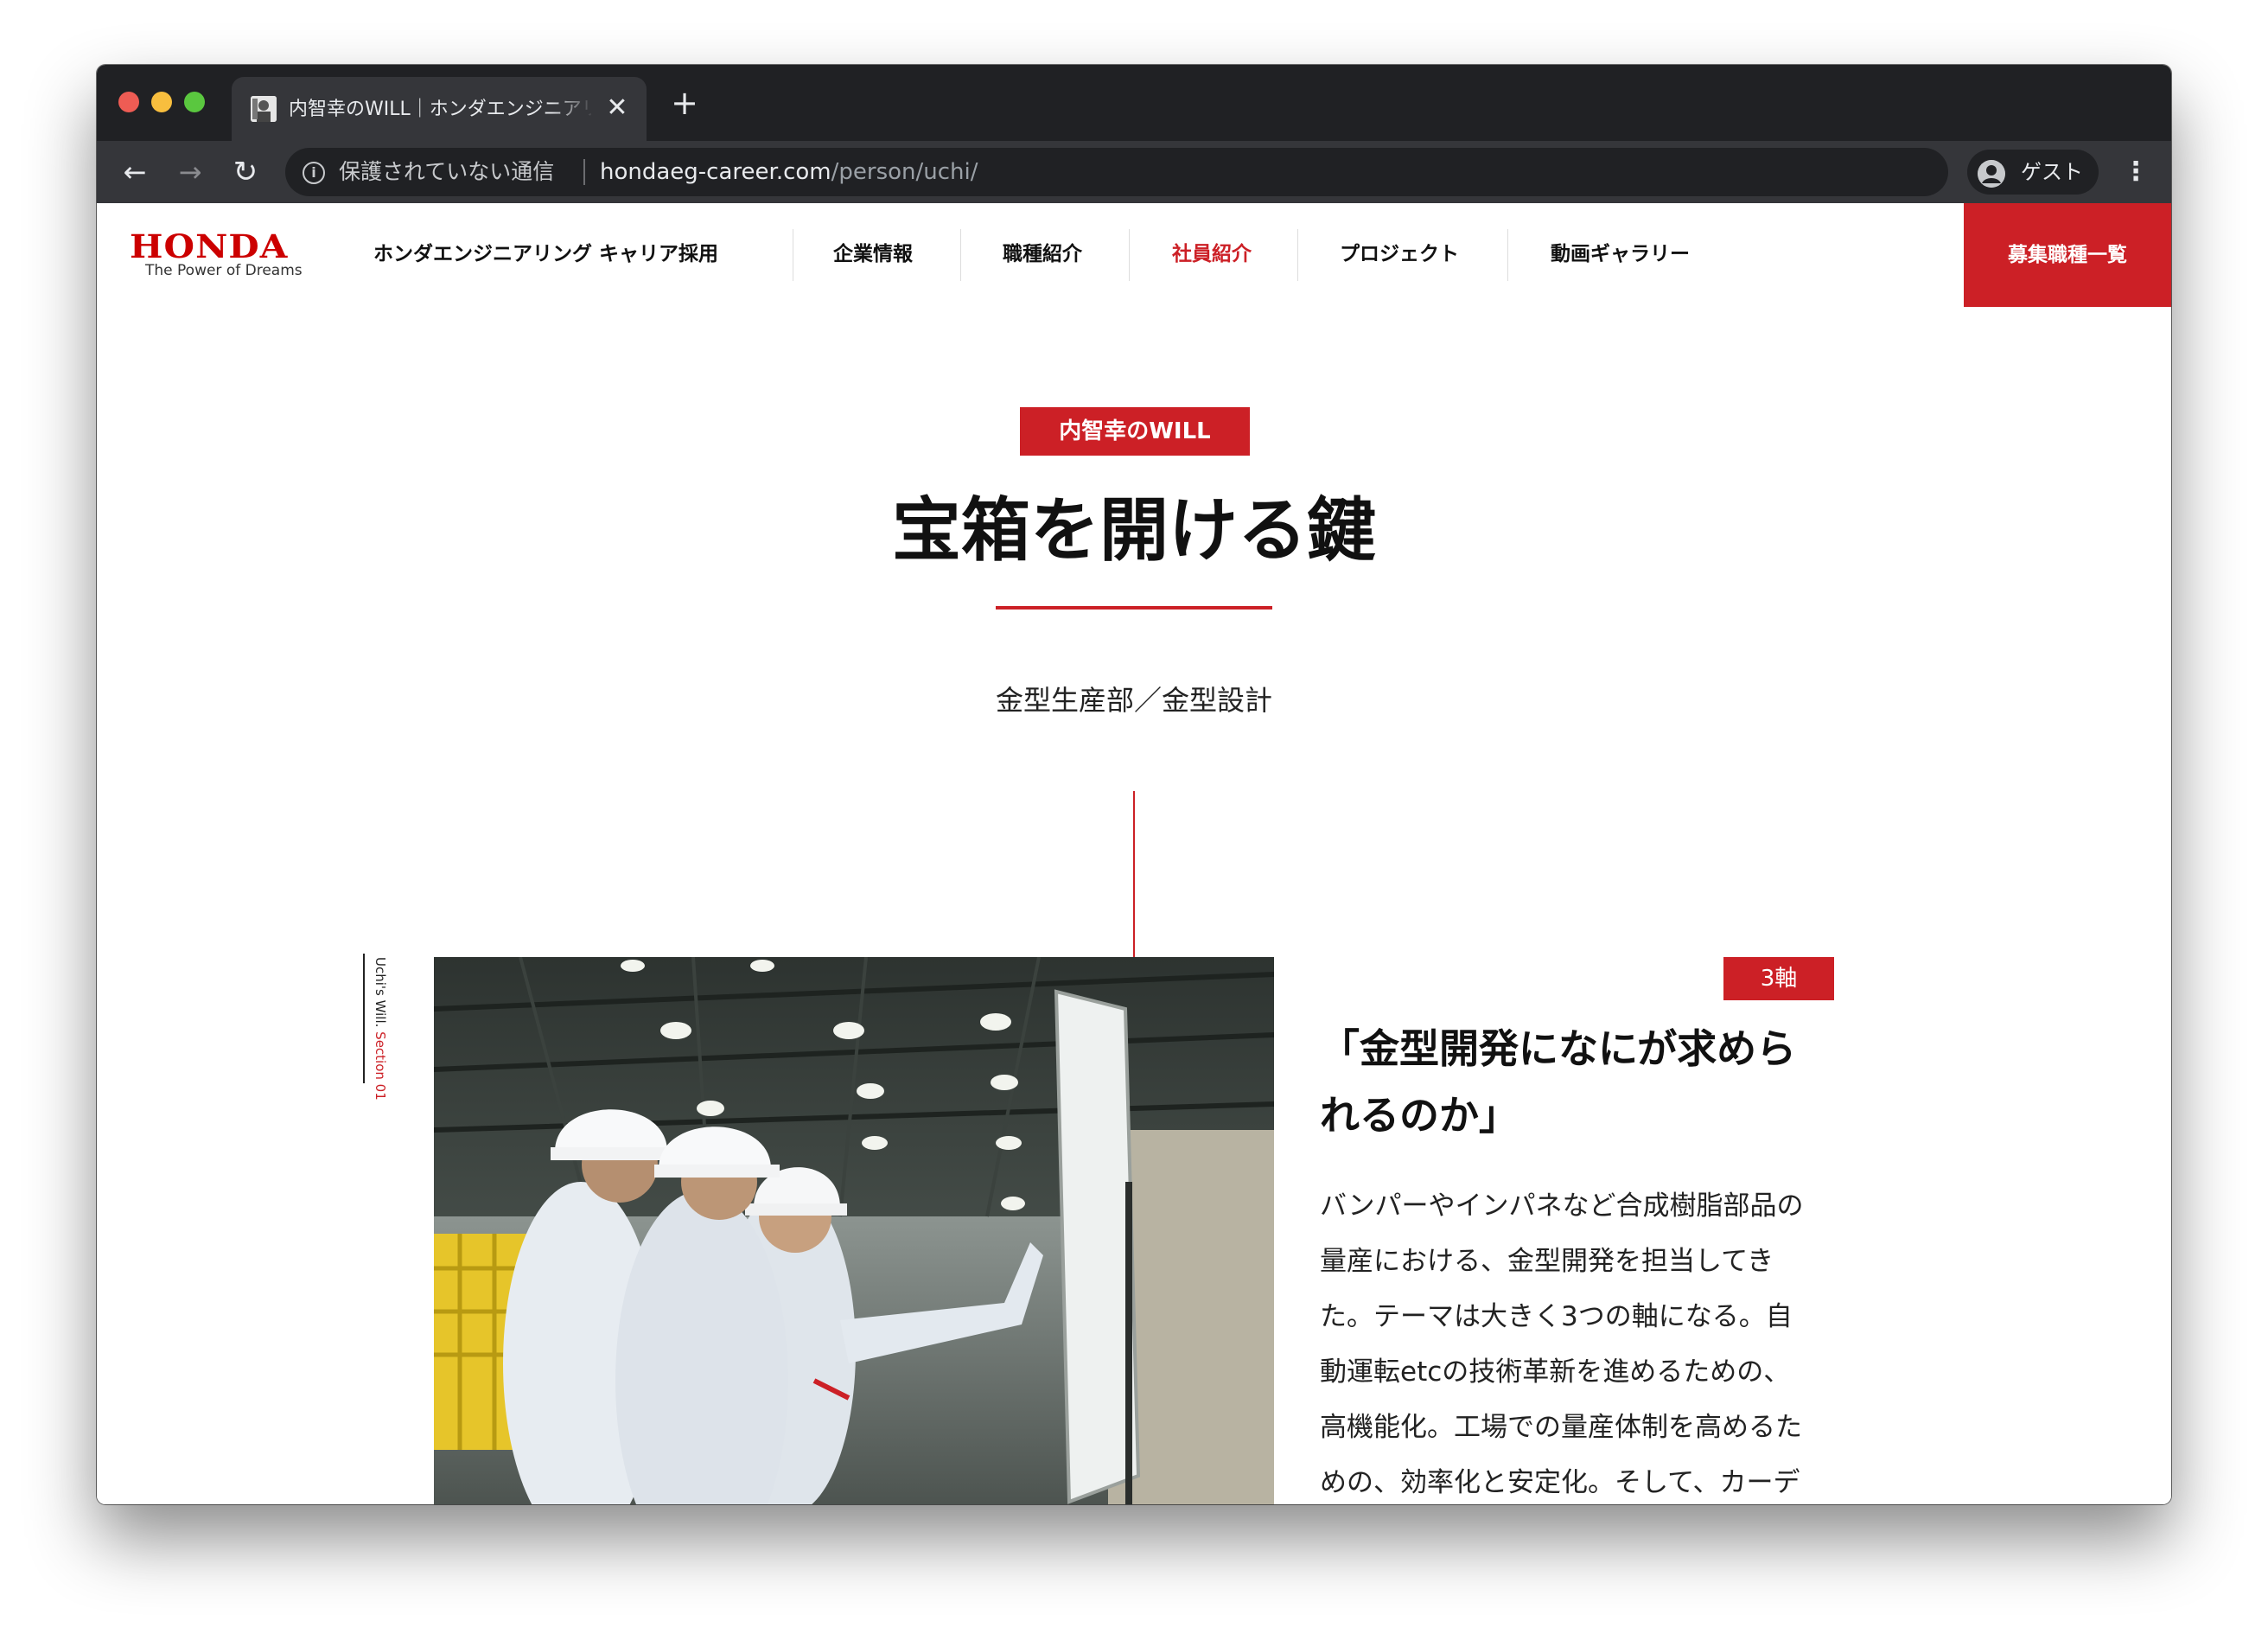  I want to click on nav-video-gallery: 動画ギャラリー, so click(1620, 254).